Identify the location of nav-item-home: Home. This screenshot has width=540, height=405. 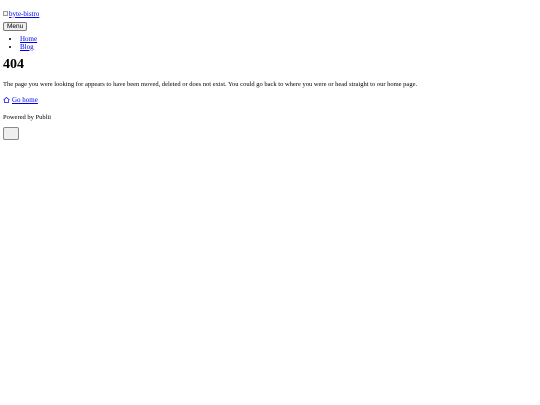
(278, 39).